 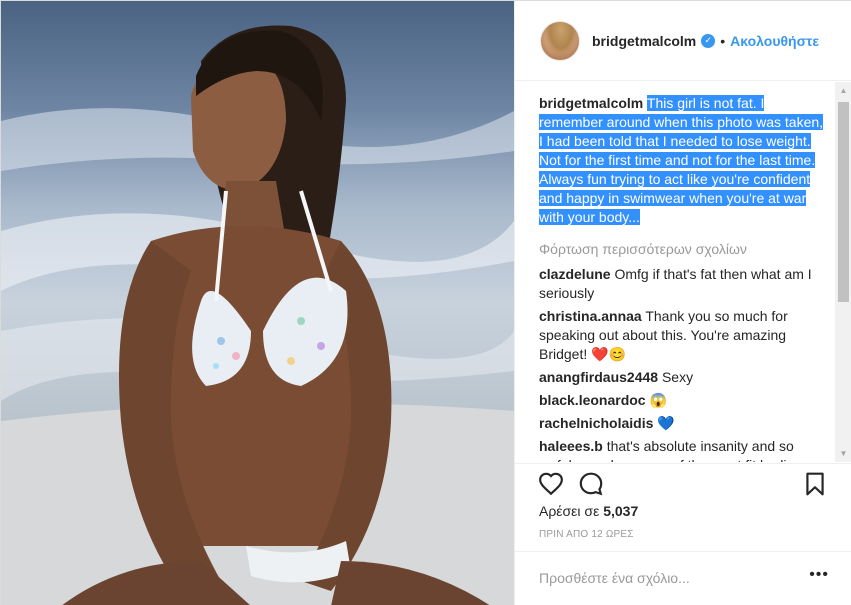 What do you see at coordinates (843, 202) in the screenshot?
I see `scrollbar-thumb` at bounding box center [843, 202].